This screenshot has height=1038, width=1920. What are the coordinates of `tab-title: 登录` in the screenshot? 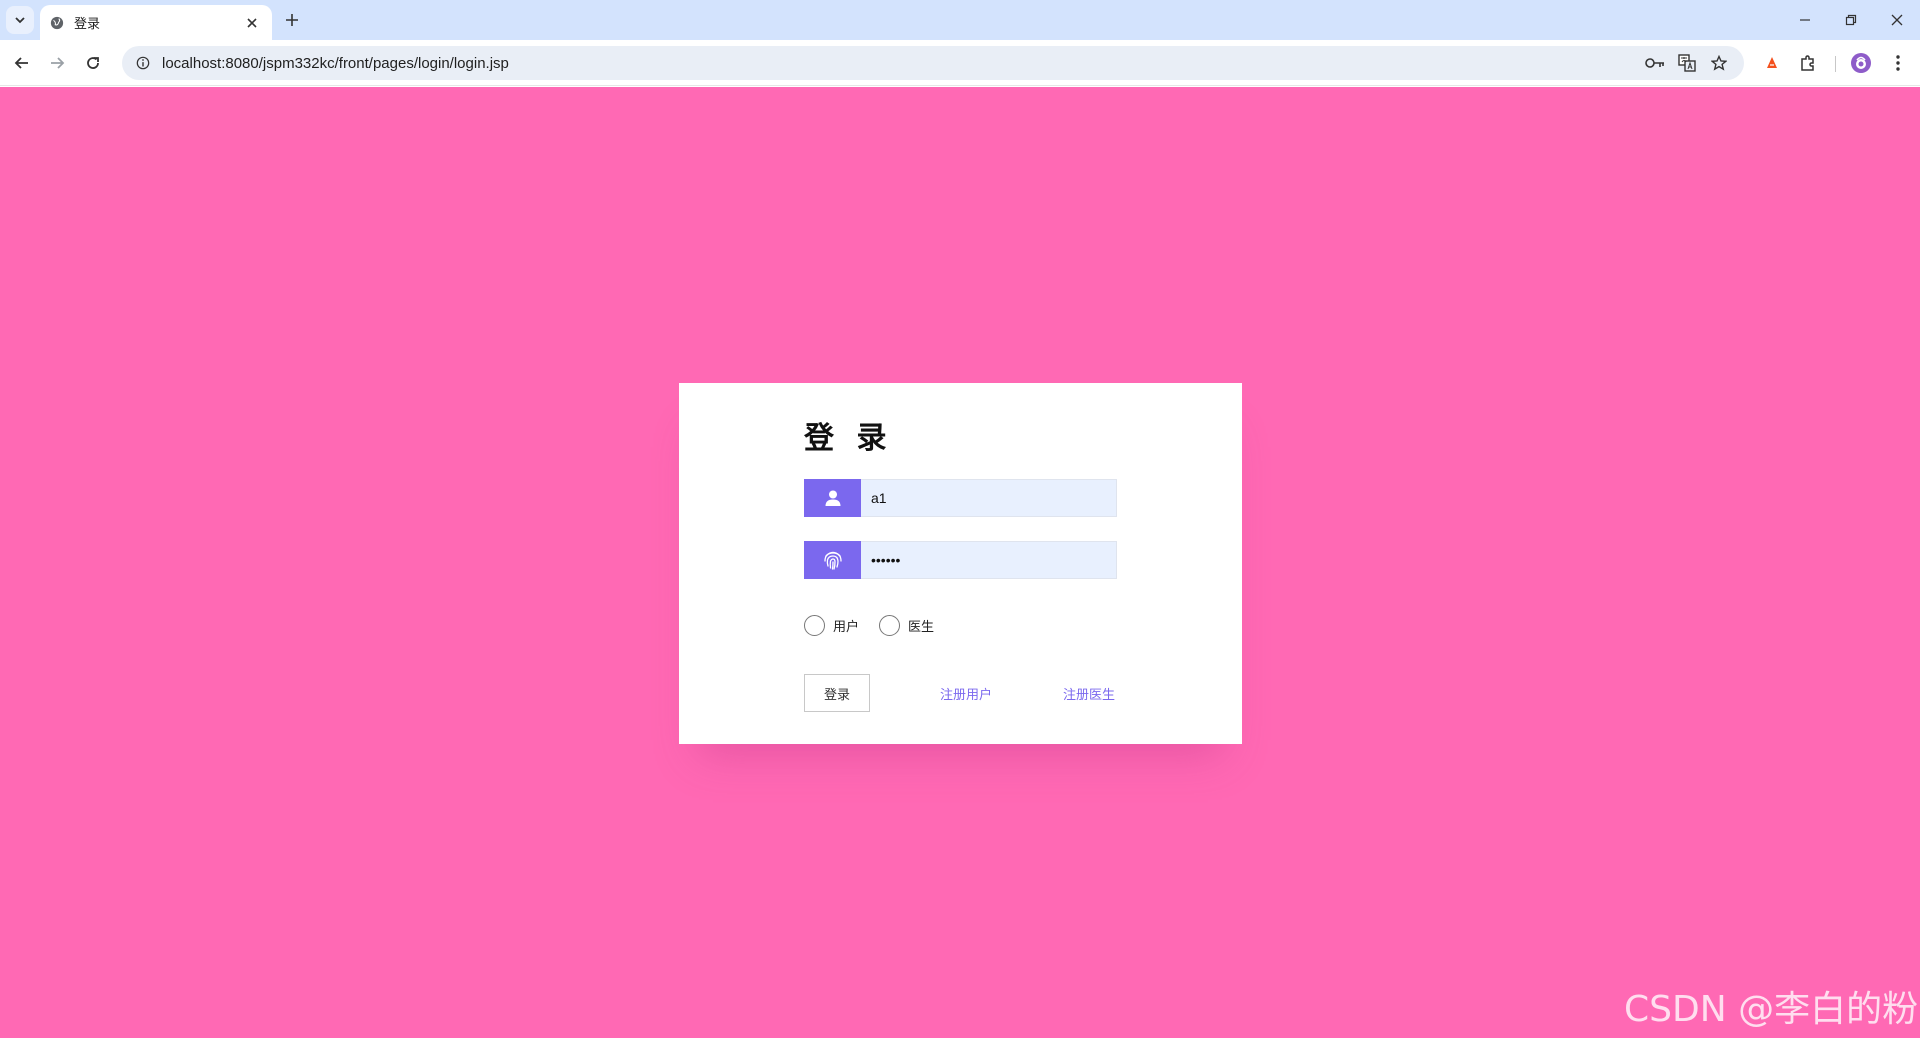 It's located at (87, 23).